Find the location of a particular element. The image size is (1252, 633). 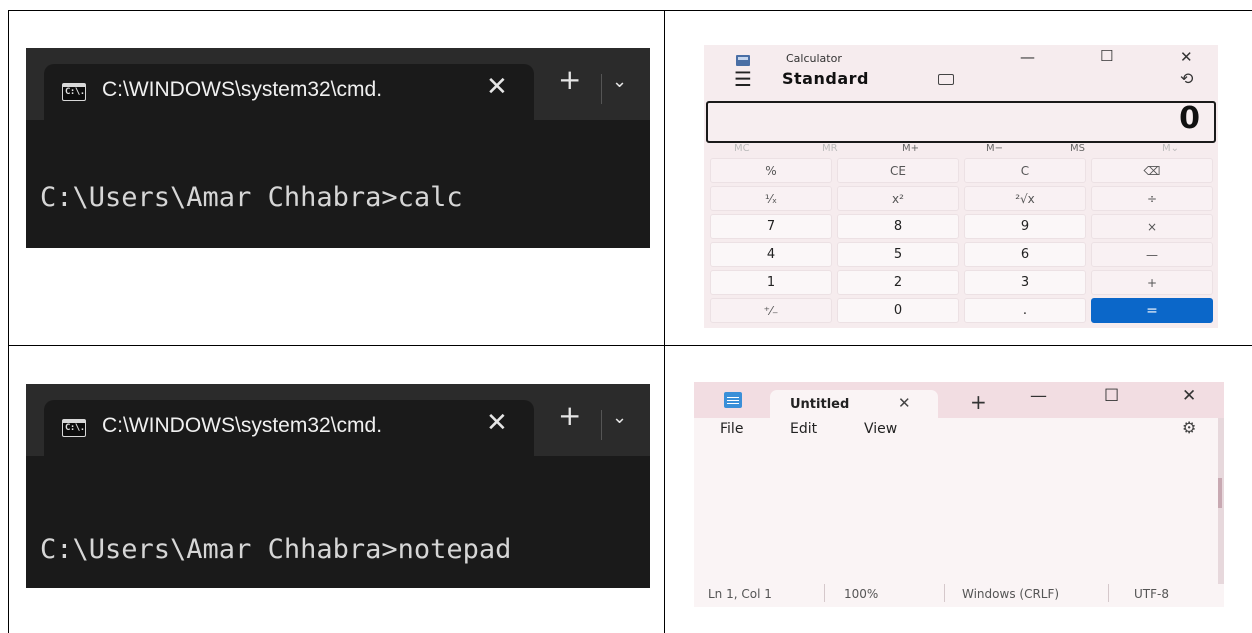

square-key: x² is located at coordinates (898, 198).